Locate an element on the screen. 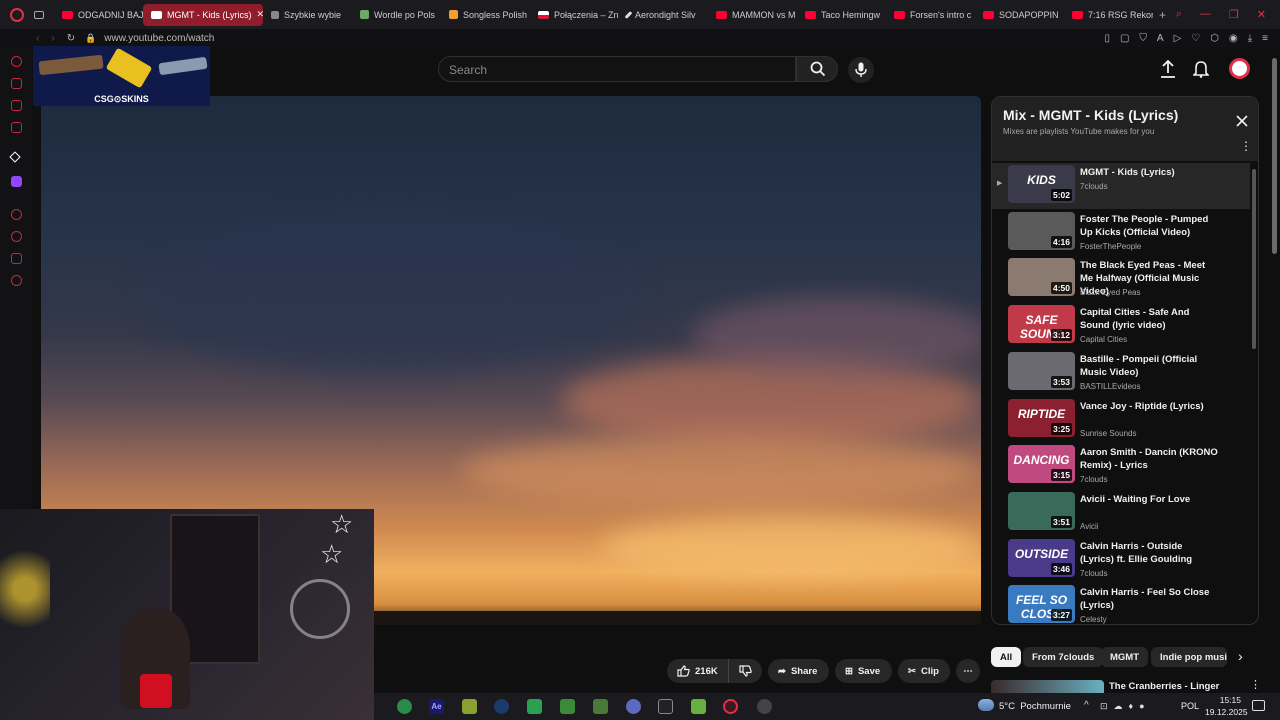 The image size is (1280, 720). minecraft-icon is located at coordinates (600, 706).